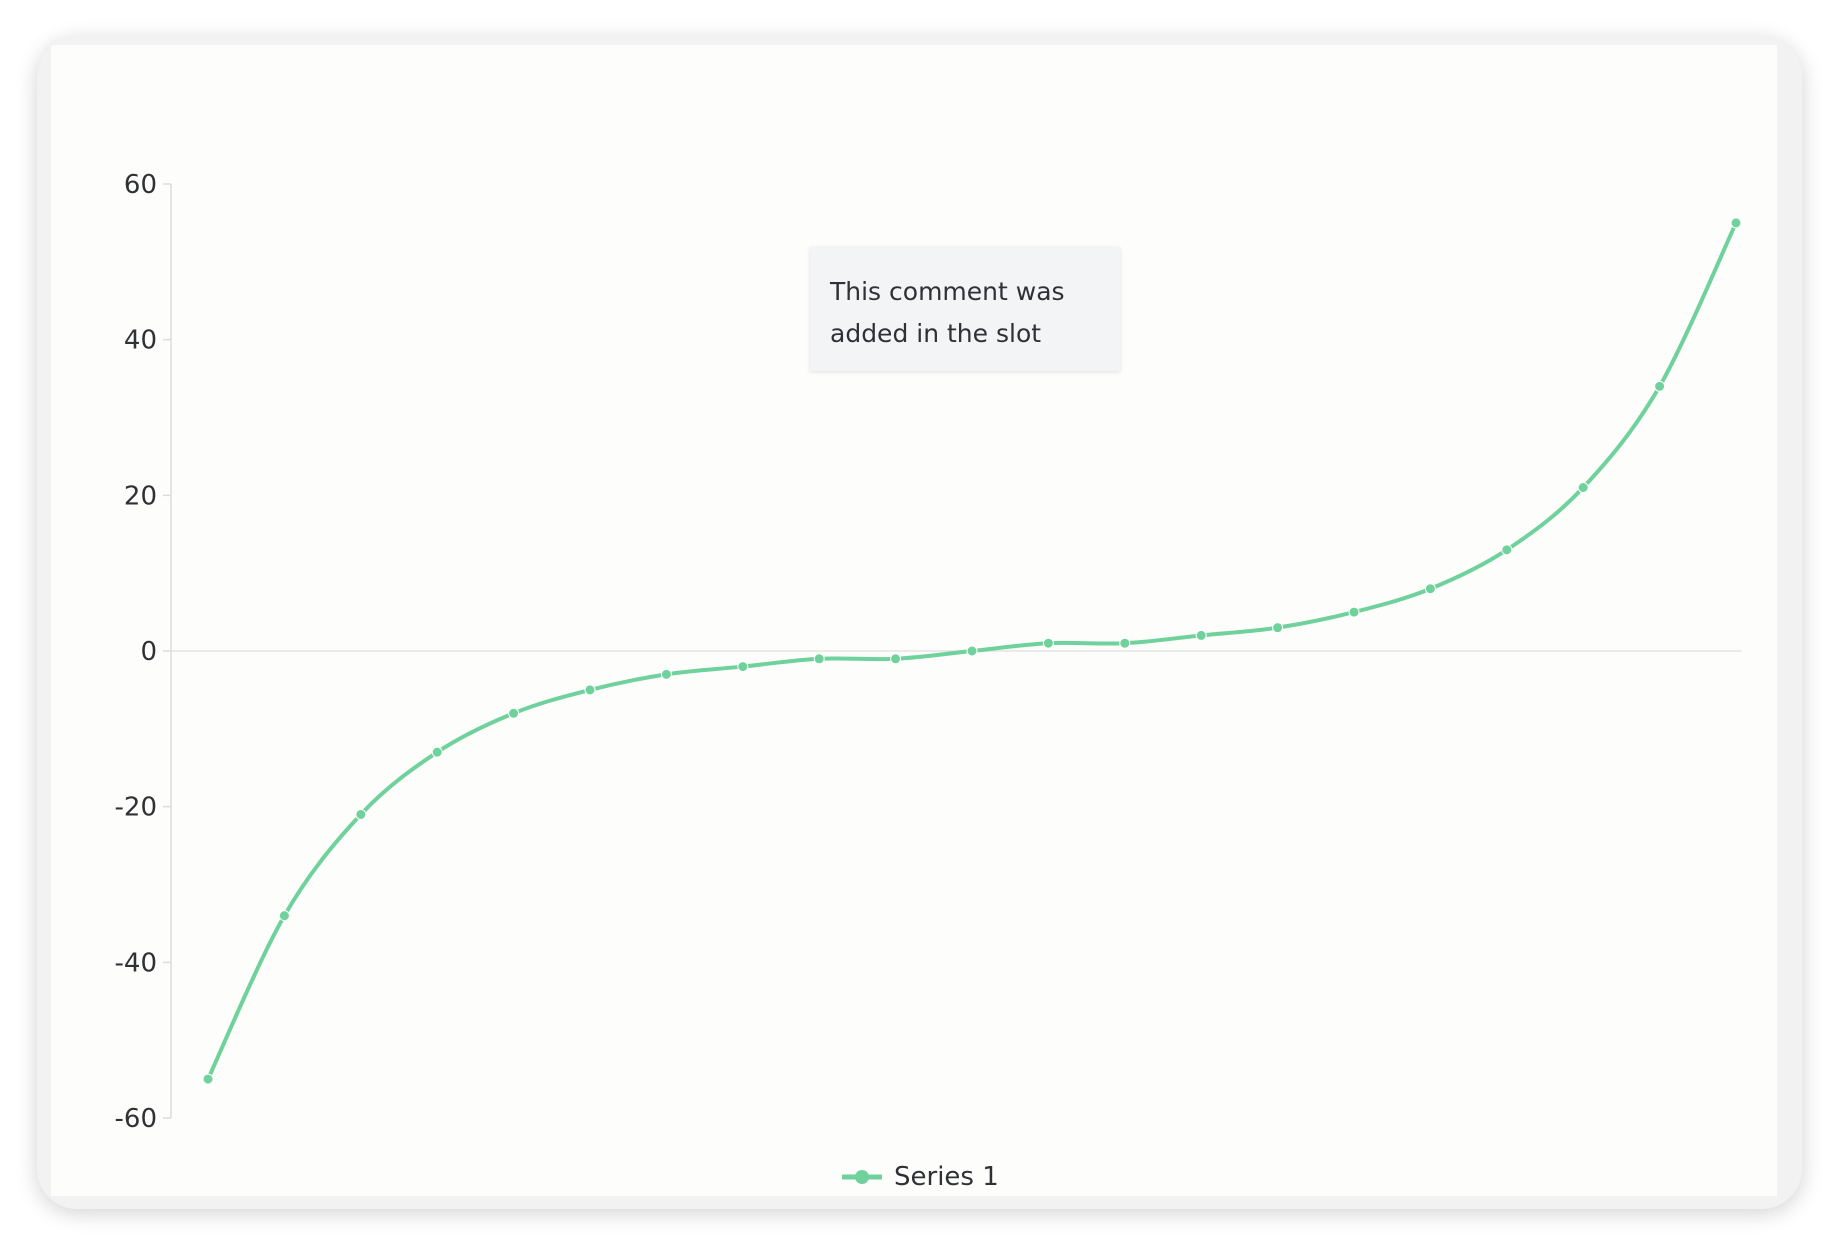 Image resolution: width=1838 pixels, height=1246 pixels. What do you see at coordinates (136, 808) in the screenshot?
I see `y-tick-label: -20` at bounding box center [136, 808].